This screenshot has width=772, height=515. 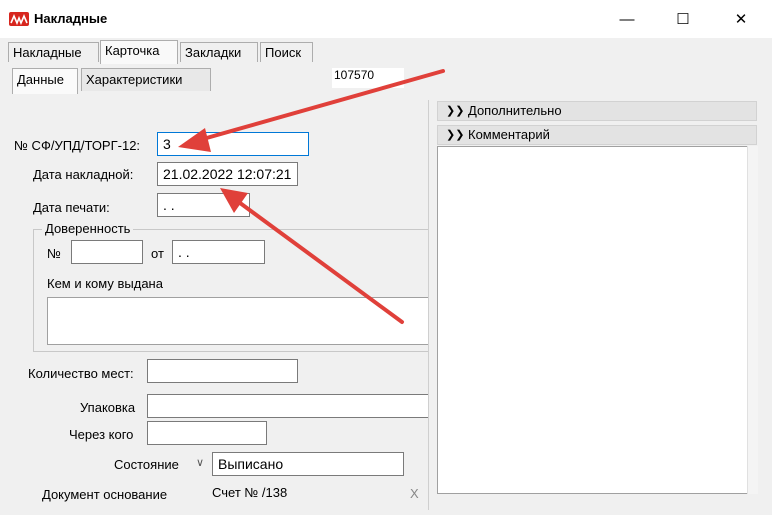 What do you see at coordinates (509, 134) in the screenshot?
I see `comment-section-title: Комментарий` at bounding box center [509, 134].